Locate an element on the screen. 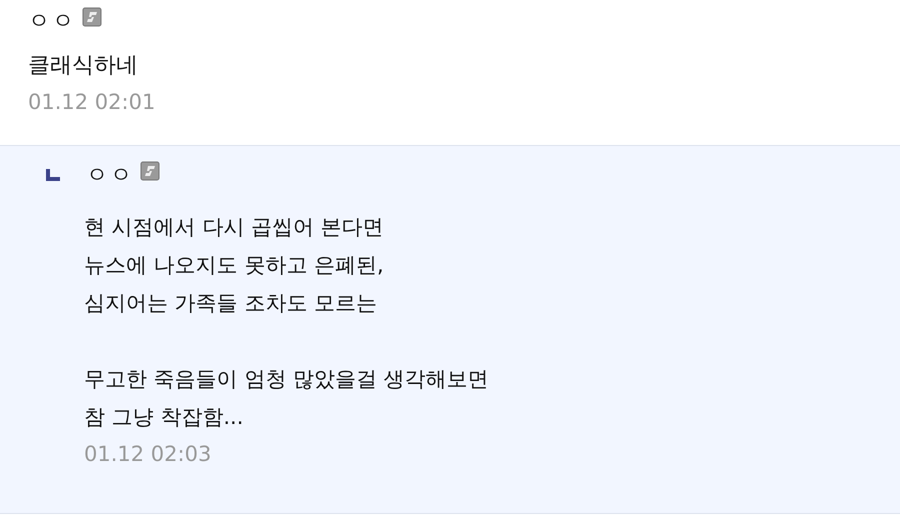 This screenshot has width=900, height=525. reply-icon is located at coordinates (53, 175).